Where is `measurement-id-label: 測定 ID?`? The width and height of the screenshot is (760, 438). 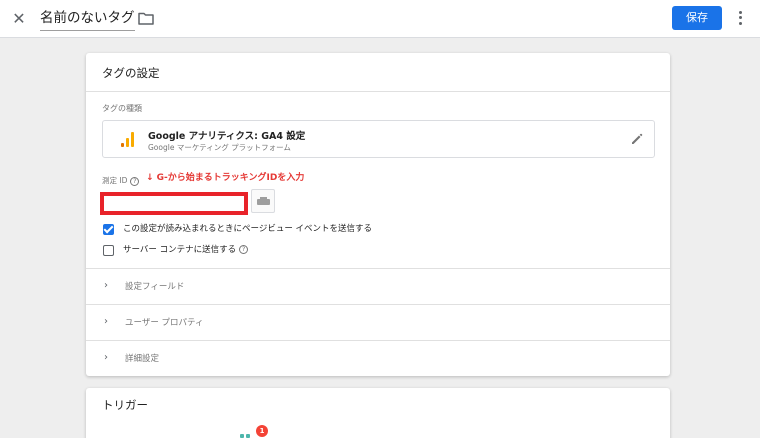 measurement-id-label: 測定 ID? is located at coordinates (121, 180).